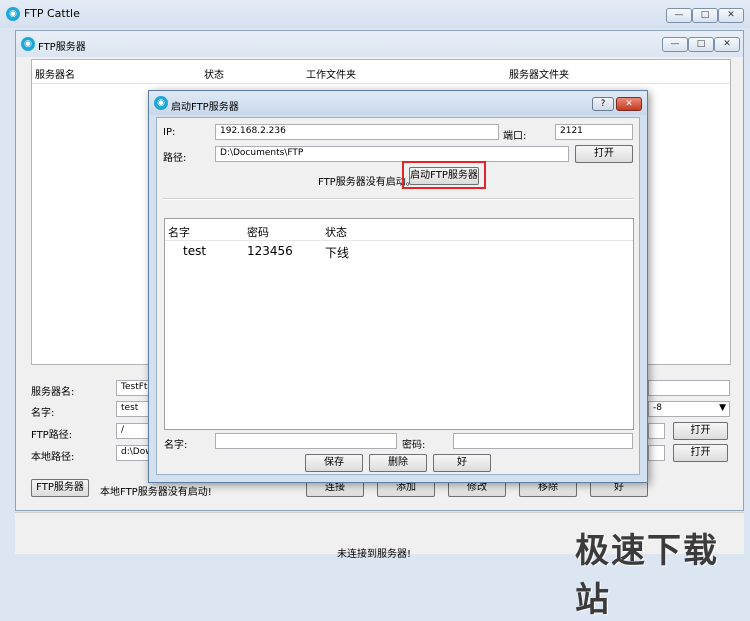 This screenshot has width=750, height=621. Describe the element at coordinates (331, 73) in the screenshot. I see `column-work-folder: 工作文件夹` at that location.